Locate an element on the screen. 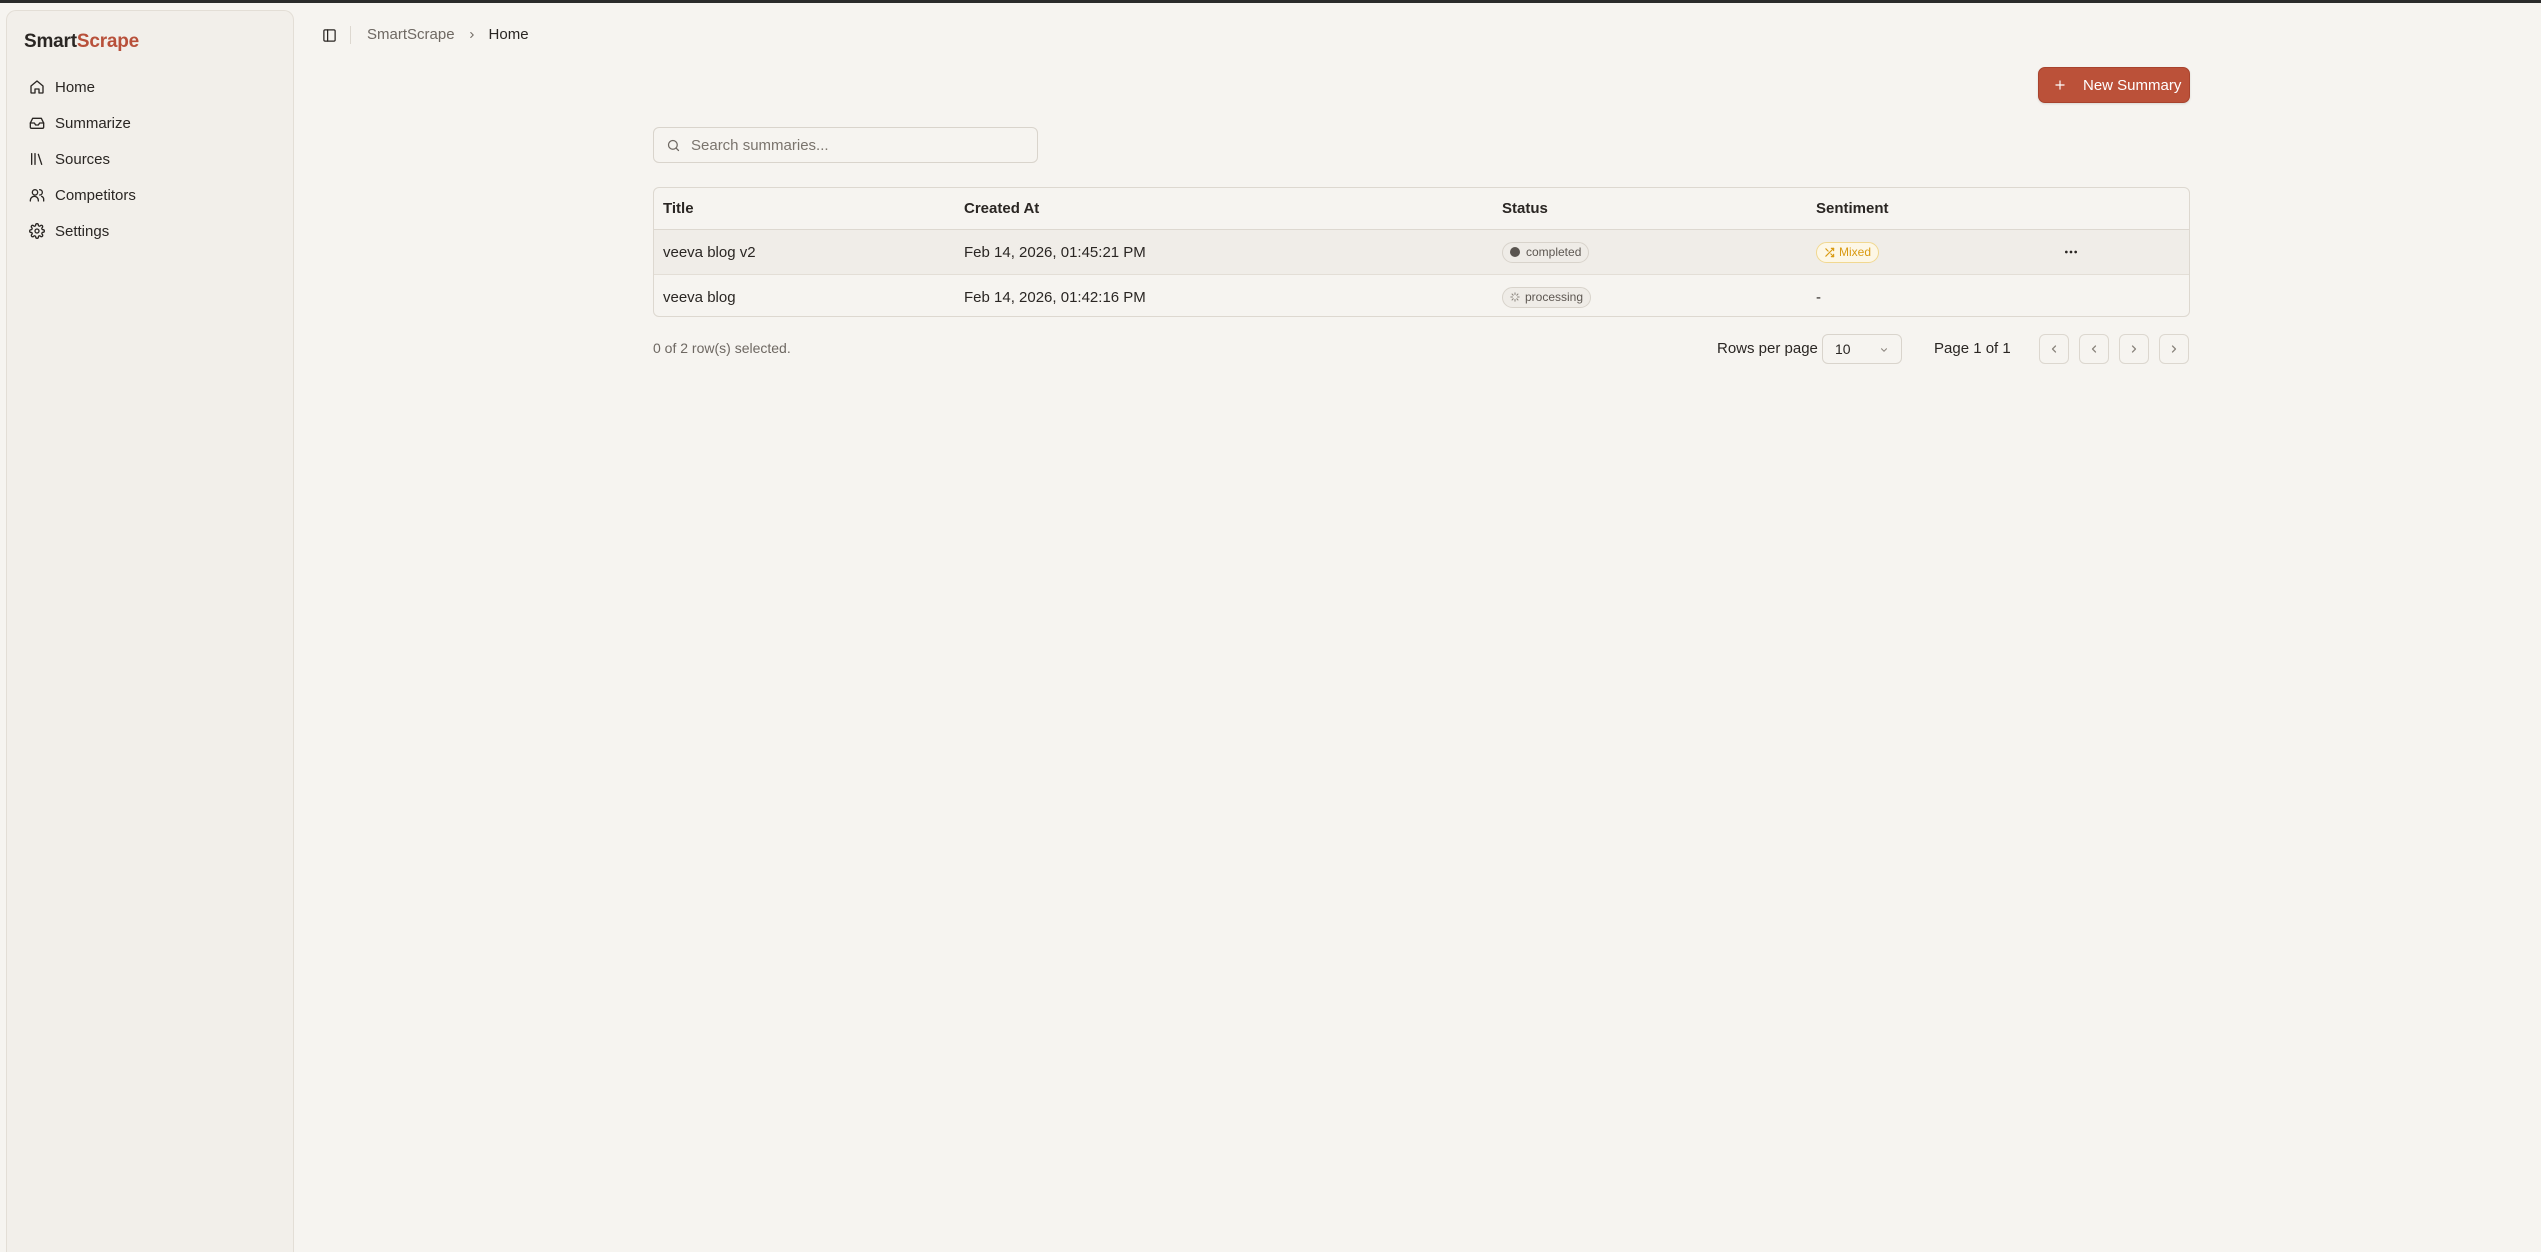 Image resolution: width=2541 pixels, height=1252 pixels. column-header-sentiment: Sentiment is located at coordinates (1852, 208).